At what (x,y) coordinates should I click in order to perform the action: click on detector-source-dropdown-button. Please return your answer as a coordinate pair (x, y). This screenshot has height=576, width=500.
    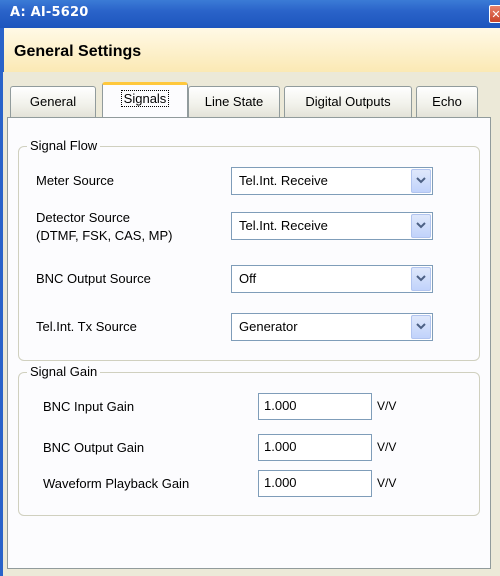
    Looking at the image, I should click on (421, 226).